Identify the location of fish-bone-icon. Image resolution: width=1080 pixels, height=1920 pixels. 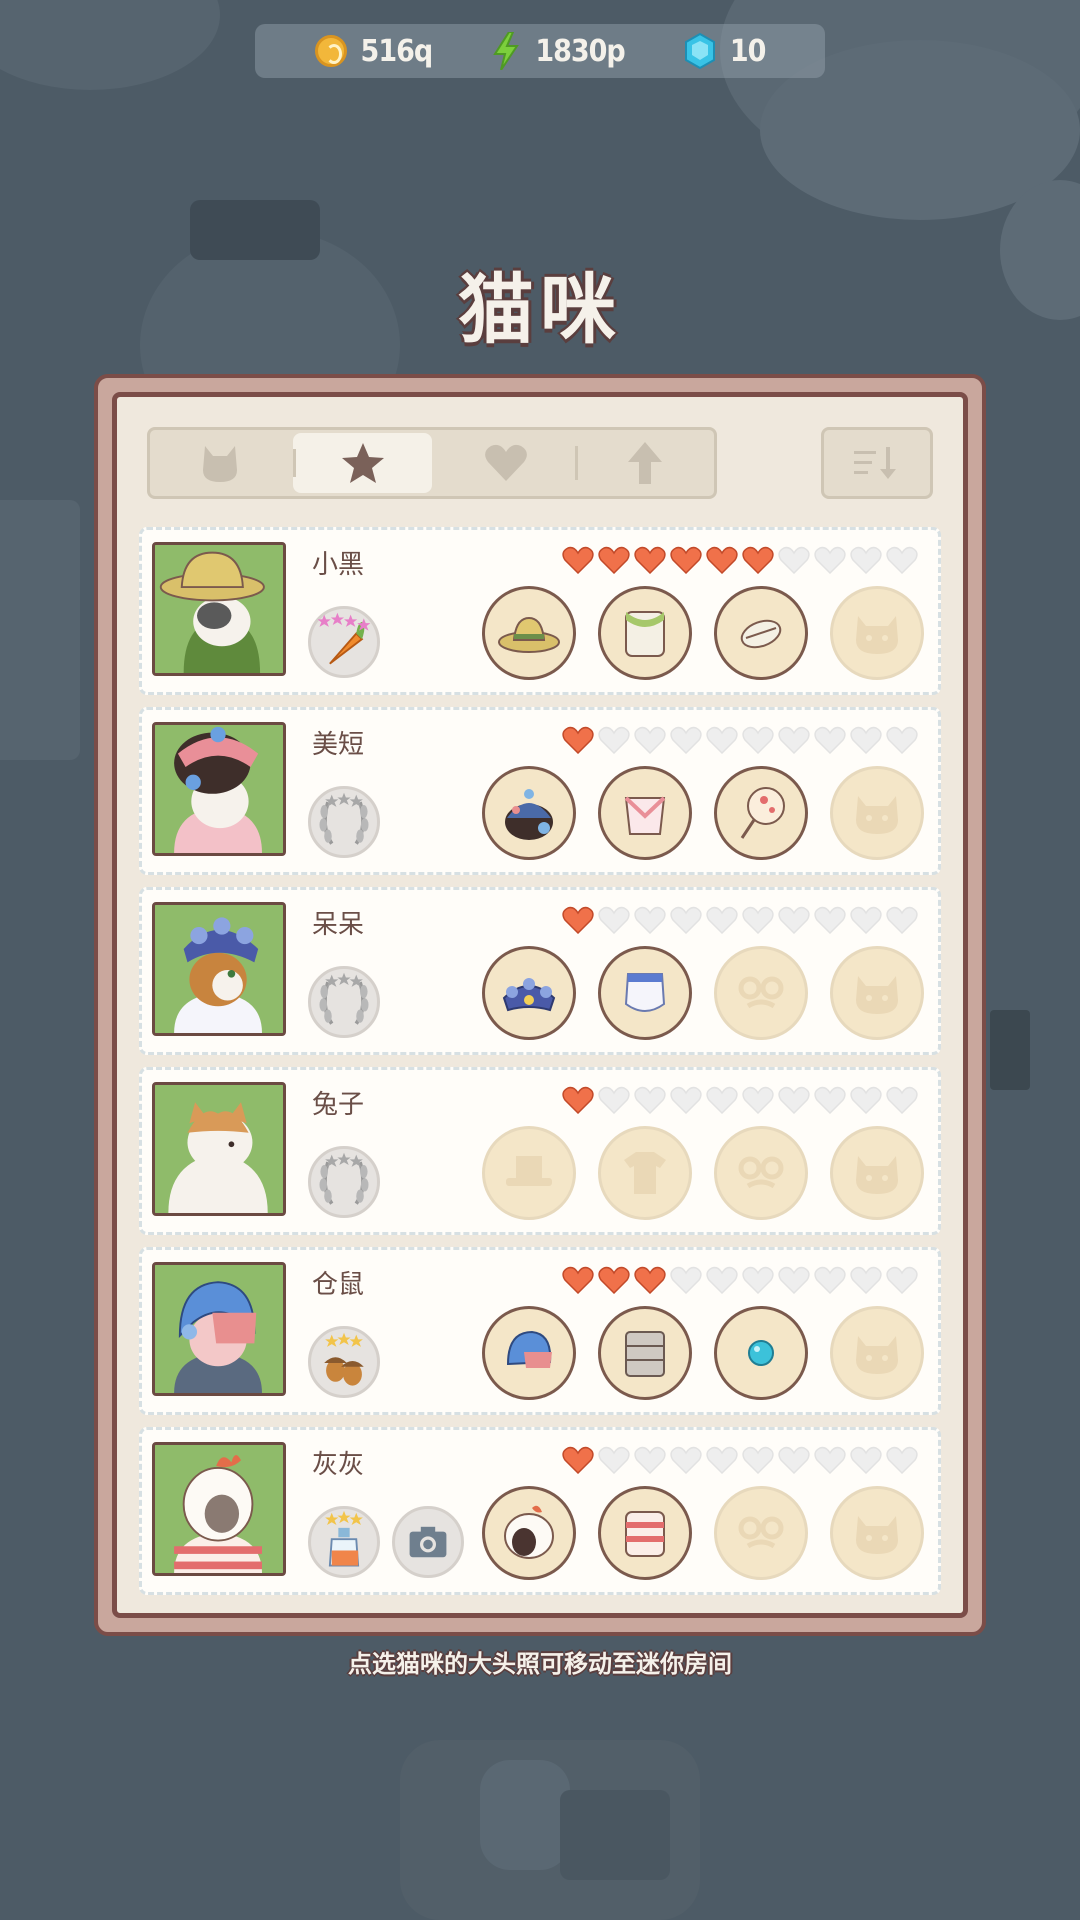
(761, 633).